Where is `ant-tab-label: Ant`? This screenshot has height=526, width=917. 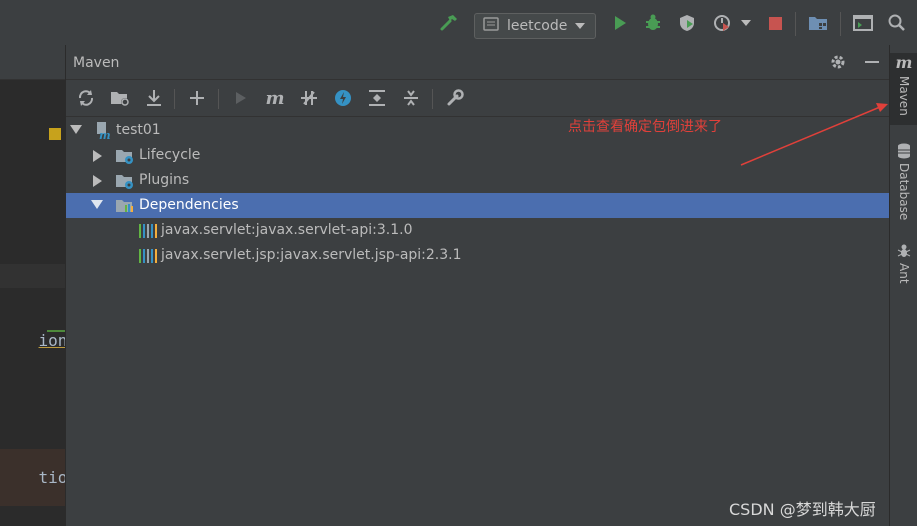
ant-tab-label: Ant is located at coordinates (904, 273).